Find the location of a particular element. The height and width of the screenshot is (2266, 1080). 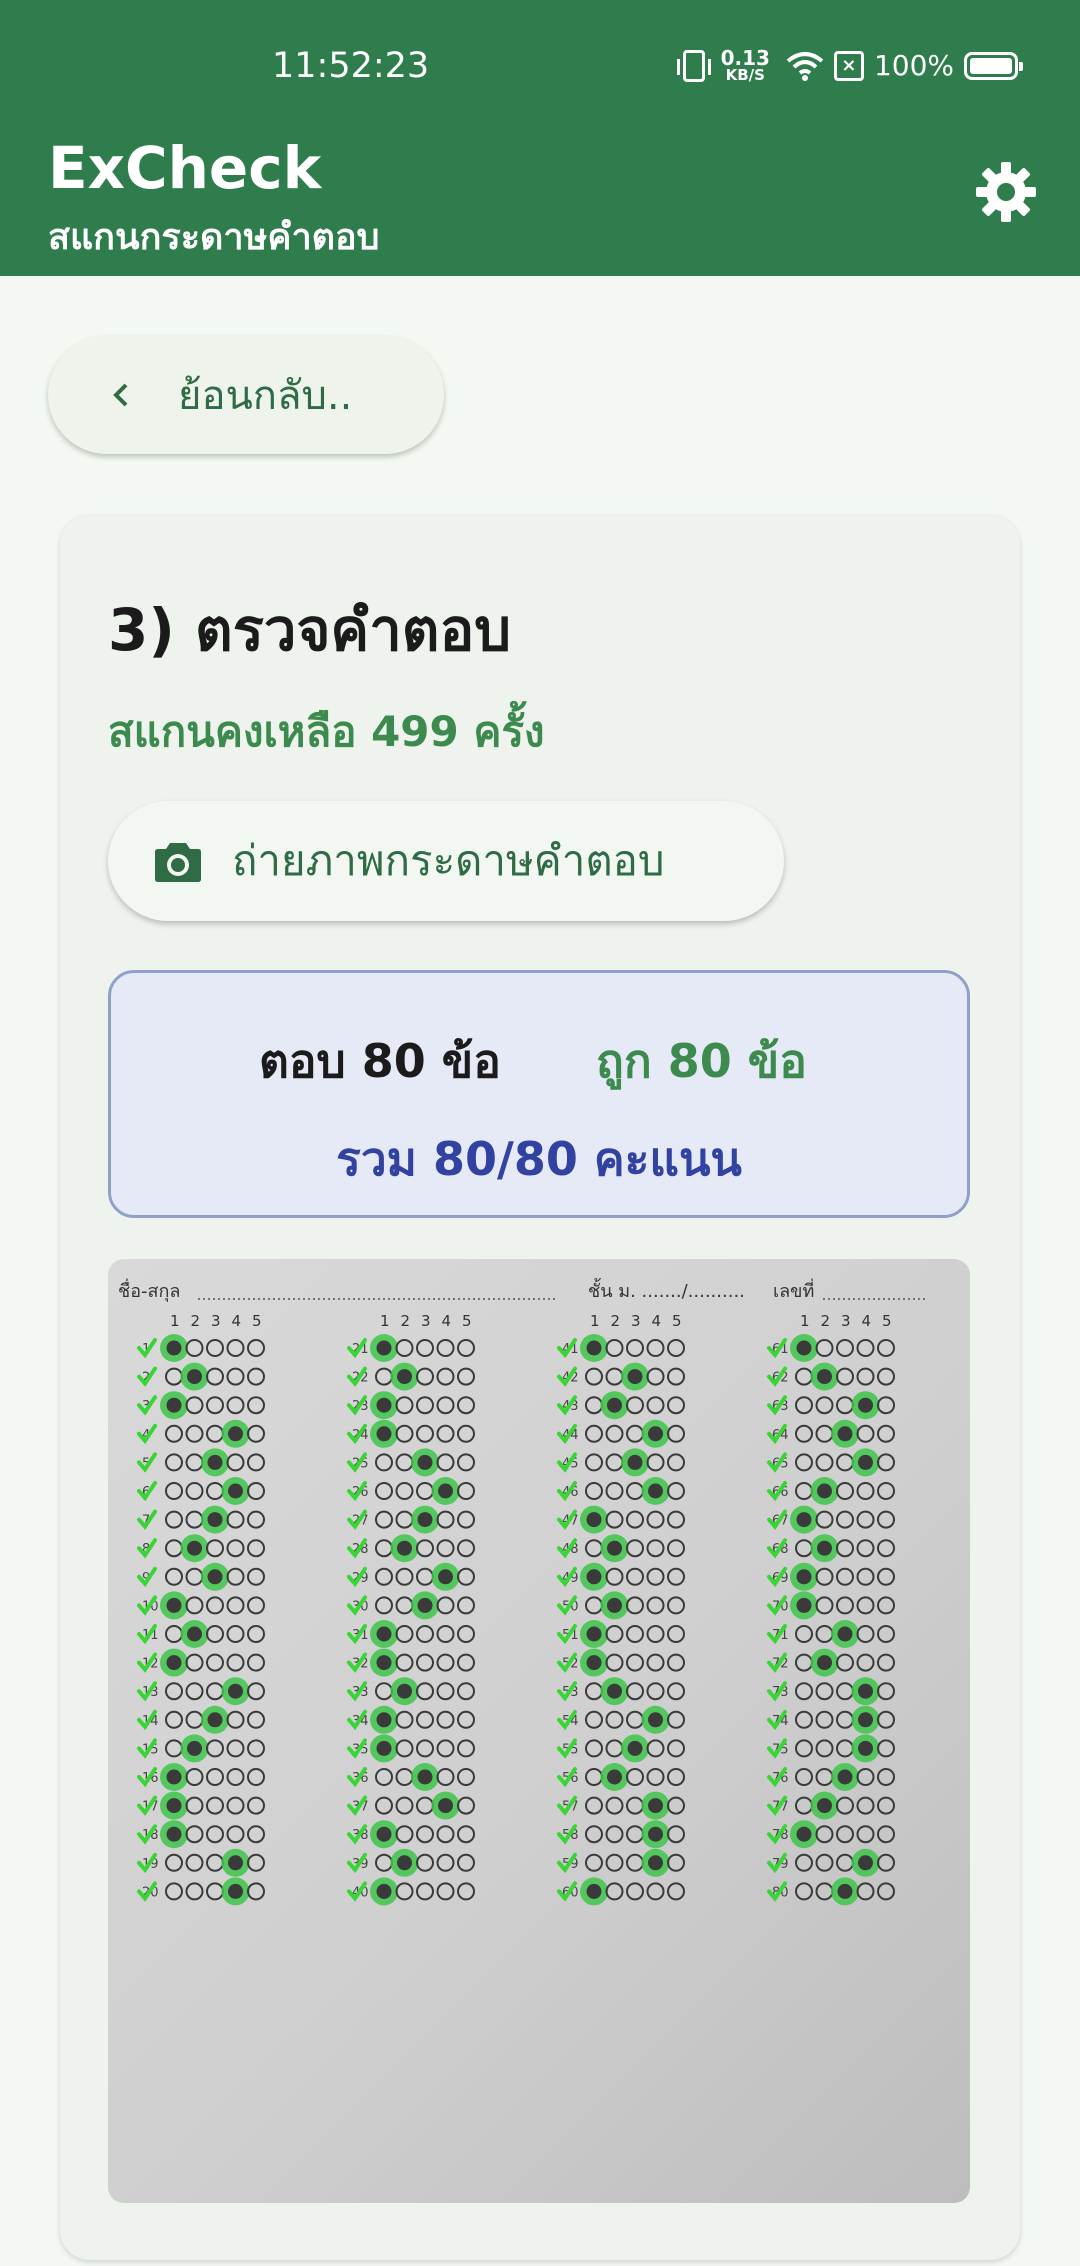

choice-label: 1 is located at coordinates (175, 1321).